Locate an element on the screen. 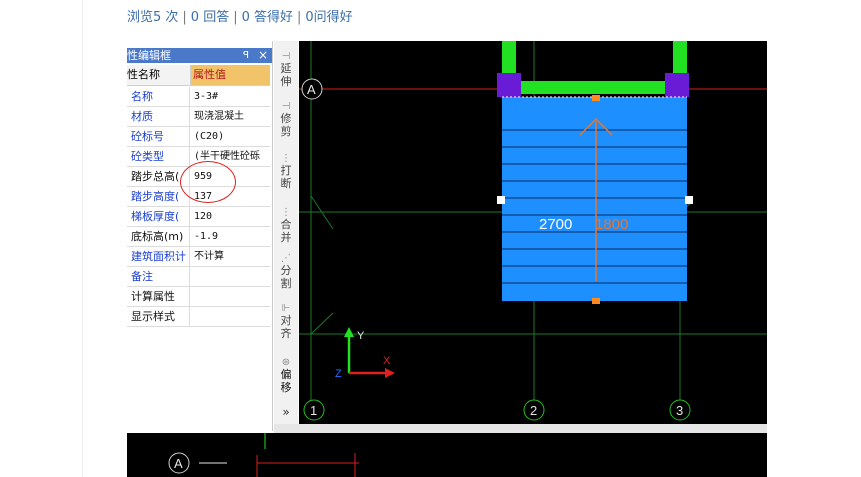 The image size is (861, 477). red-annotation-circle is located at coordinates (208, 182).